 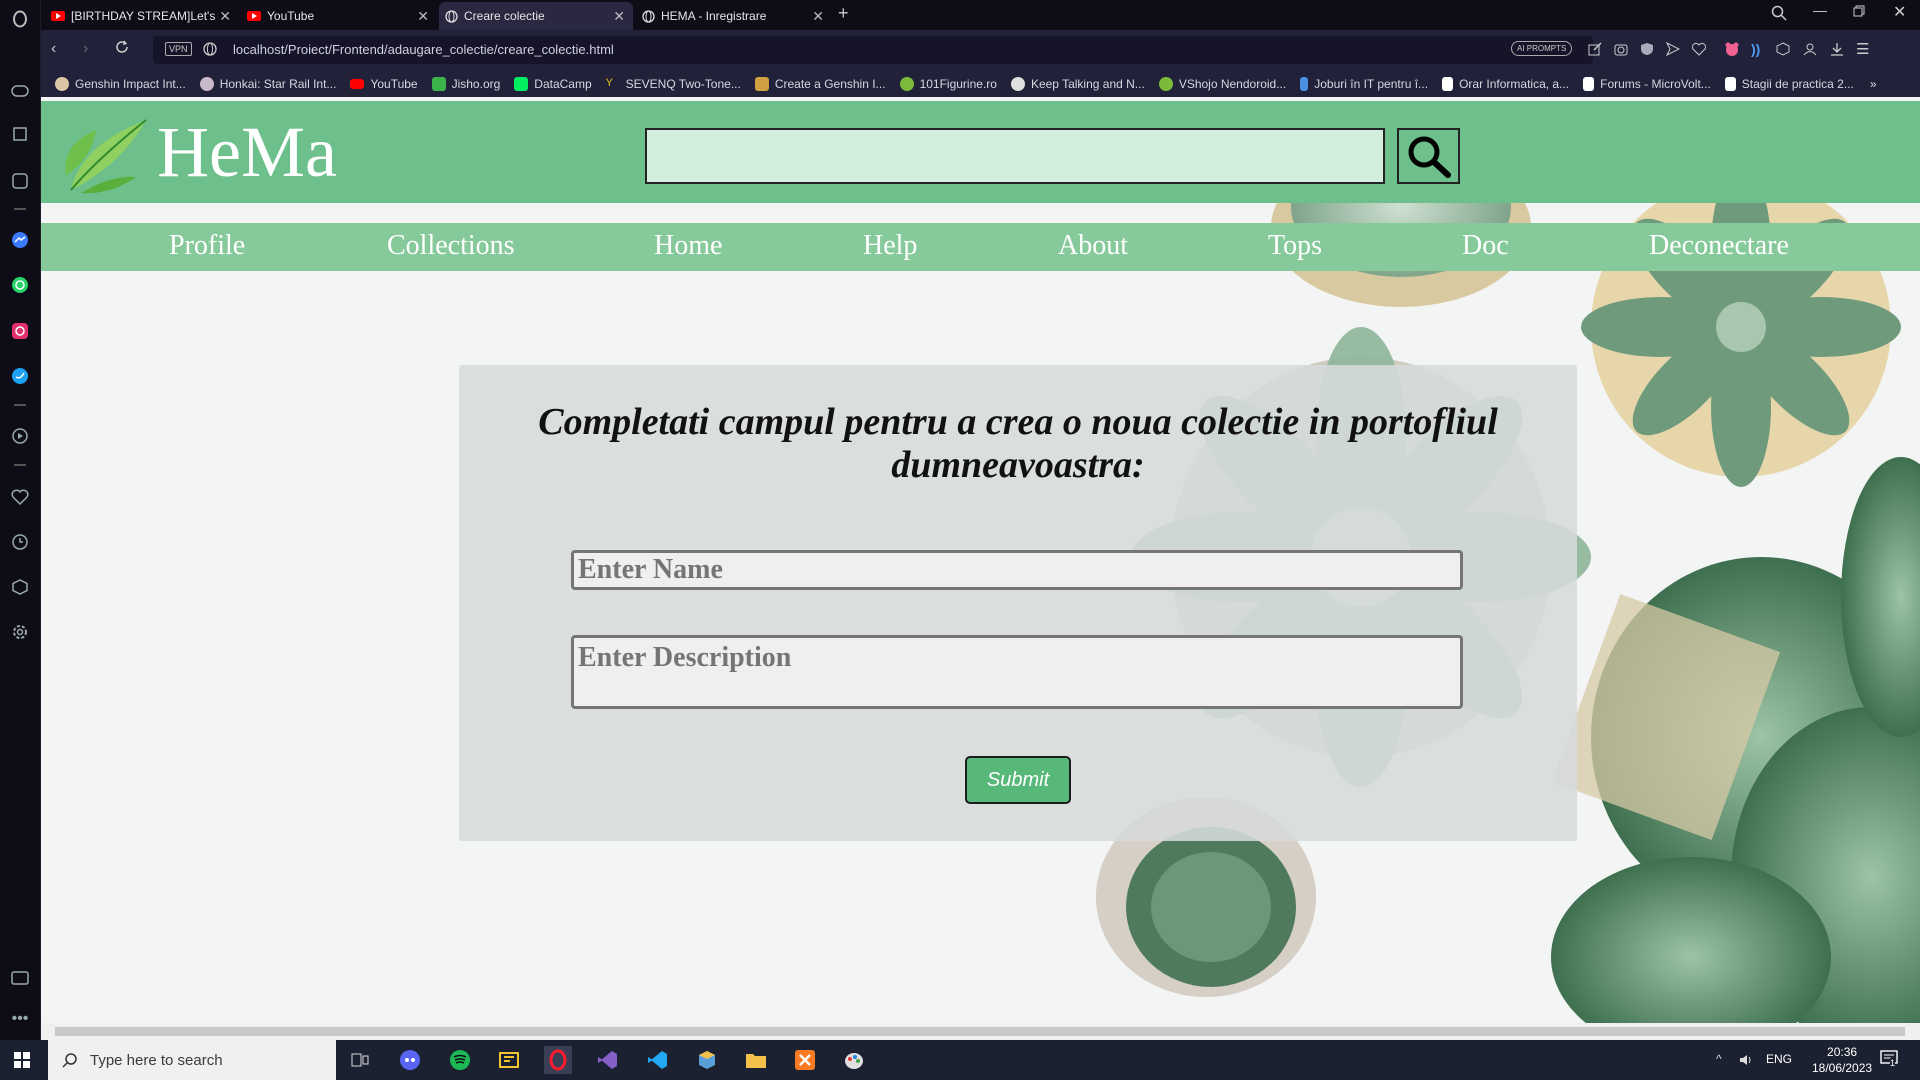 What do you see at coordinates (1017, 672) in the screenshot?
I see `collection-description-input` at bounding box center [1017, 672].